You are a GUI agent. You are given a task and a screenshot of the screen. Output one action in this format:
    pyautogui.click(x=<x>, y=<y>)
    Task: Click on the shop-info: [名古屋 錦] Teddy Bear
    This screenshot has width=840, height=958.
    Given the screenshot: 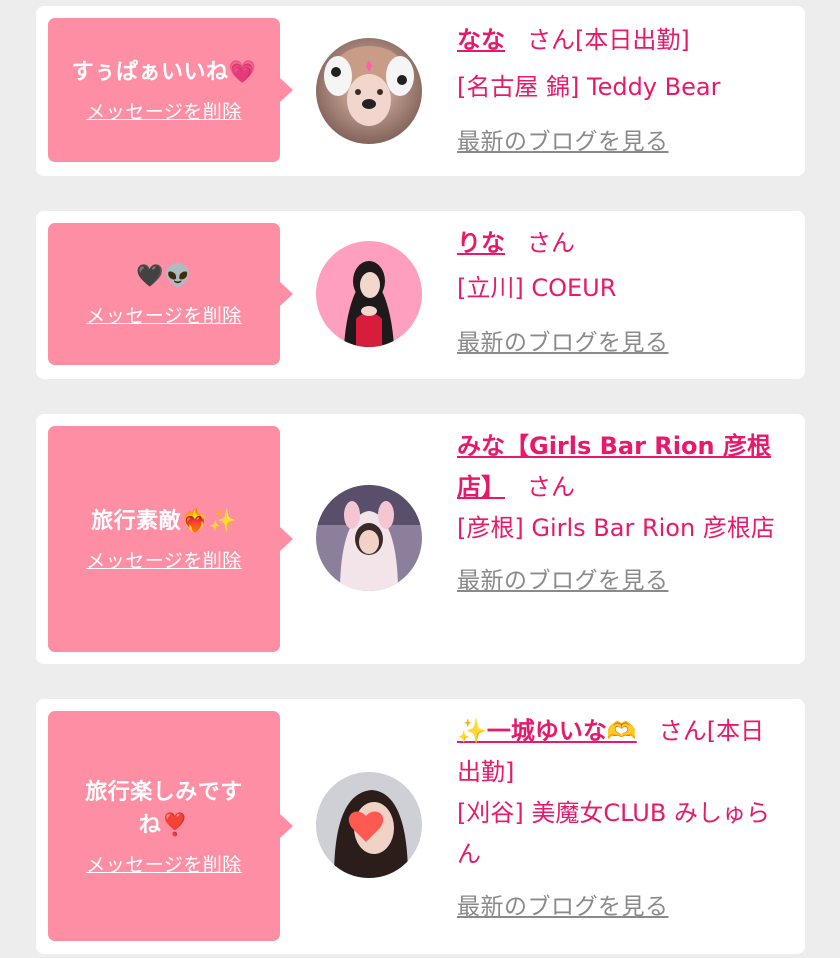 What is the action you would take?
    pyautogui.click(x=589, y=87)
    